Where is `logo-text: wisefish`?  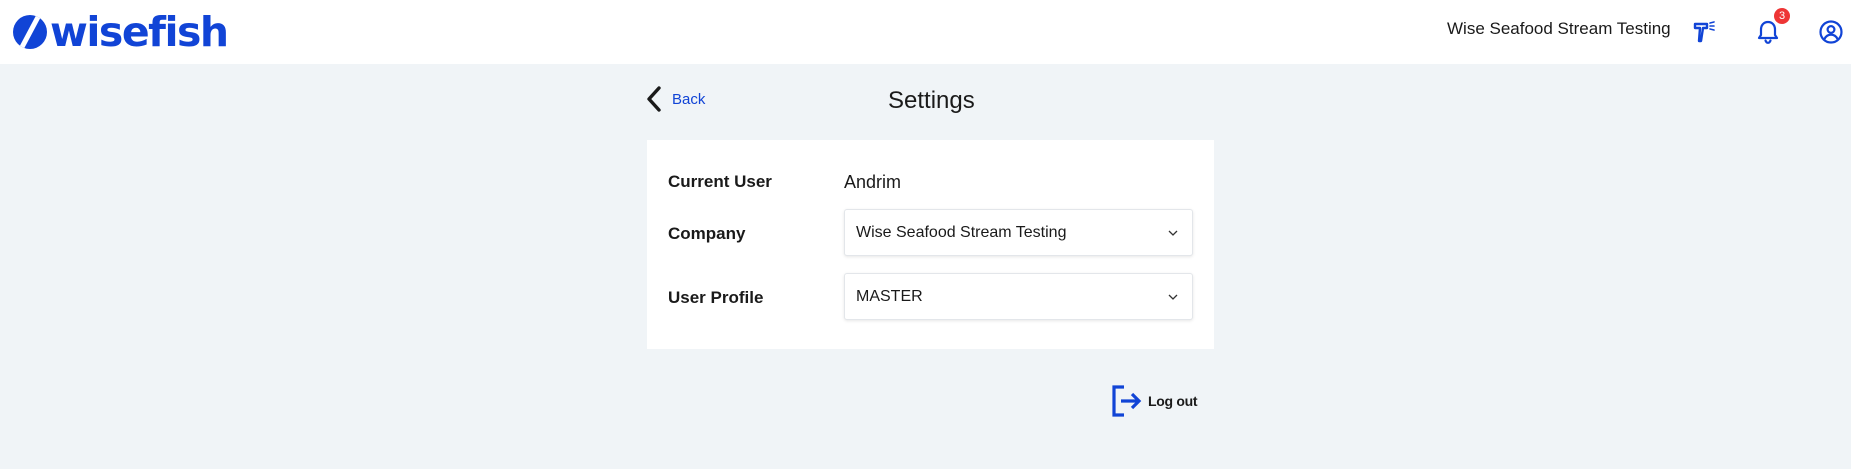 logo-text: wisefish is located at coordinates (139, 32).